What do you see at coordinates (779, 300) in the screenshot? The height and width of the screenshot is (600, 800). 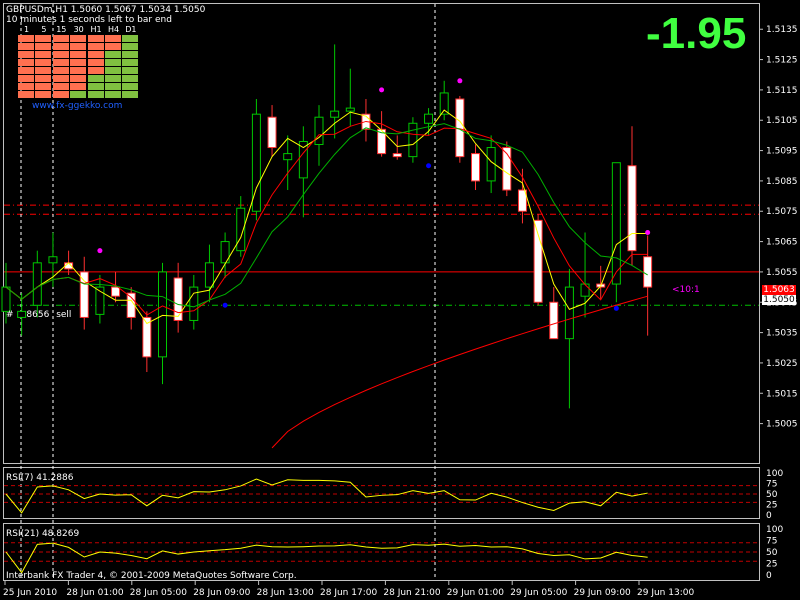 I see `bid-price-box: 1.5050` at bounding box center [779, 300].